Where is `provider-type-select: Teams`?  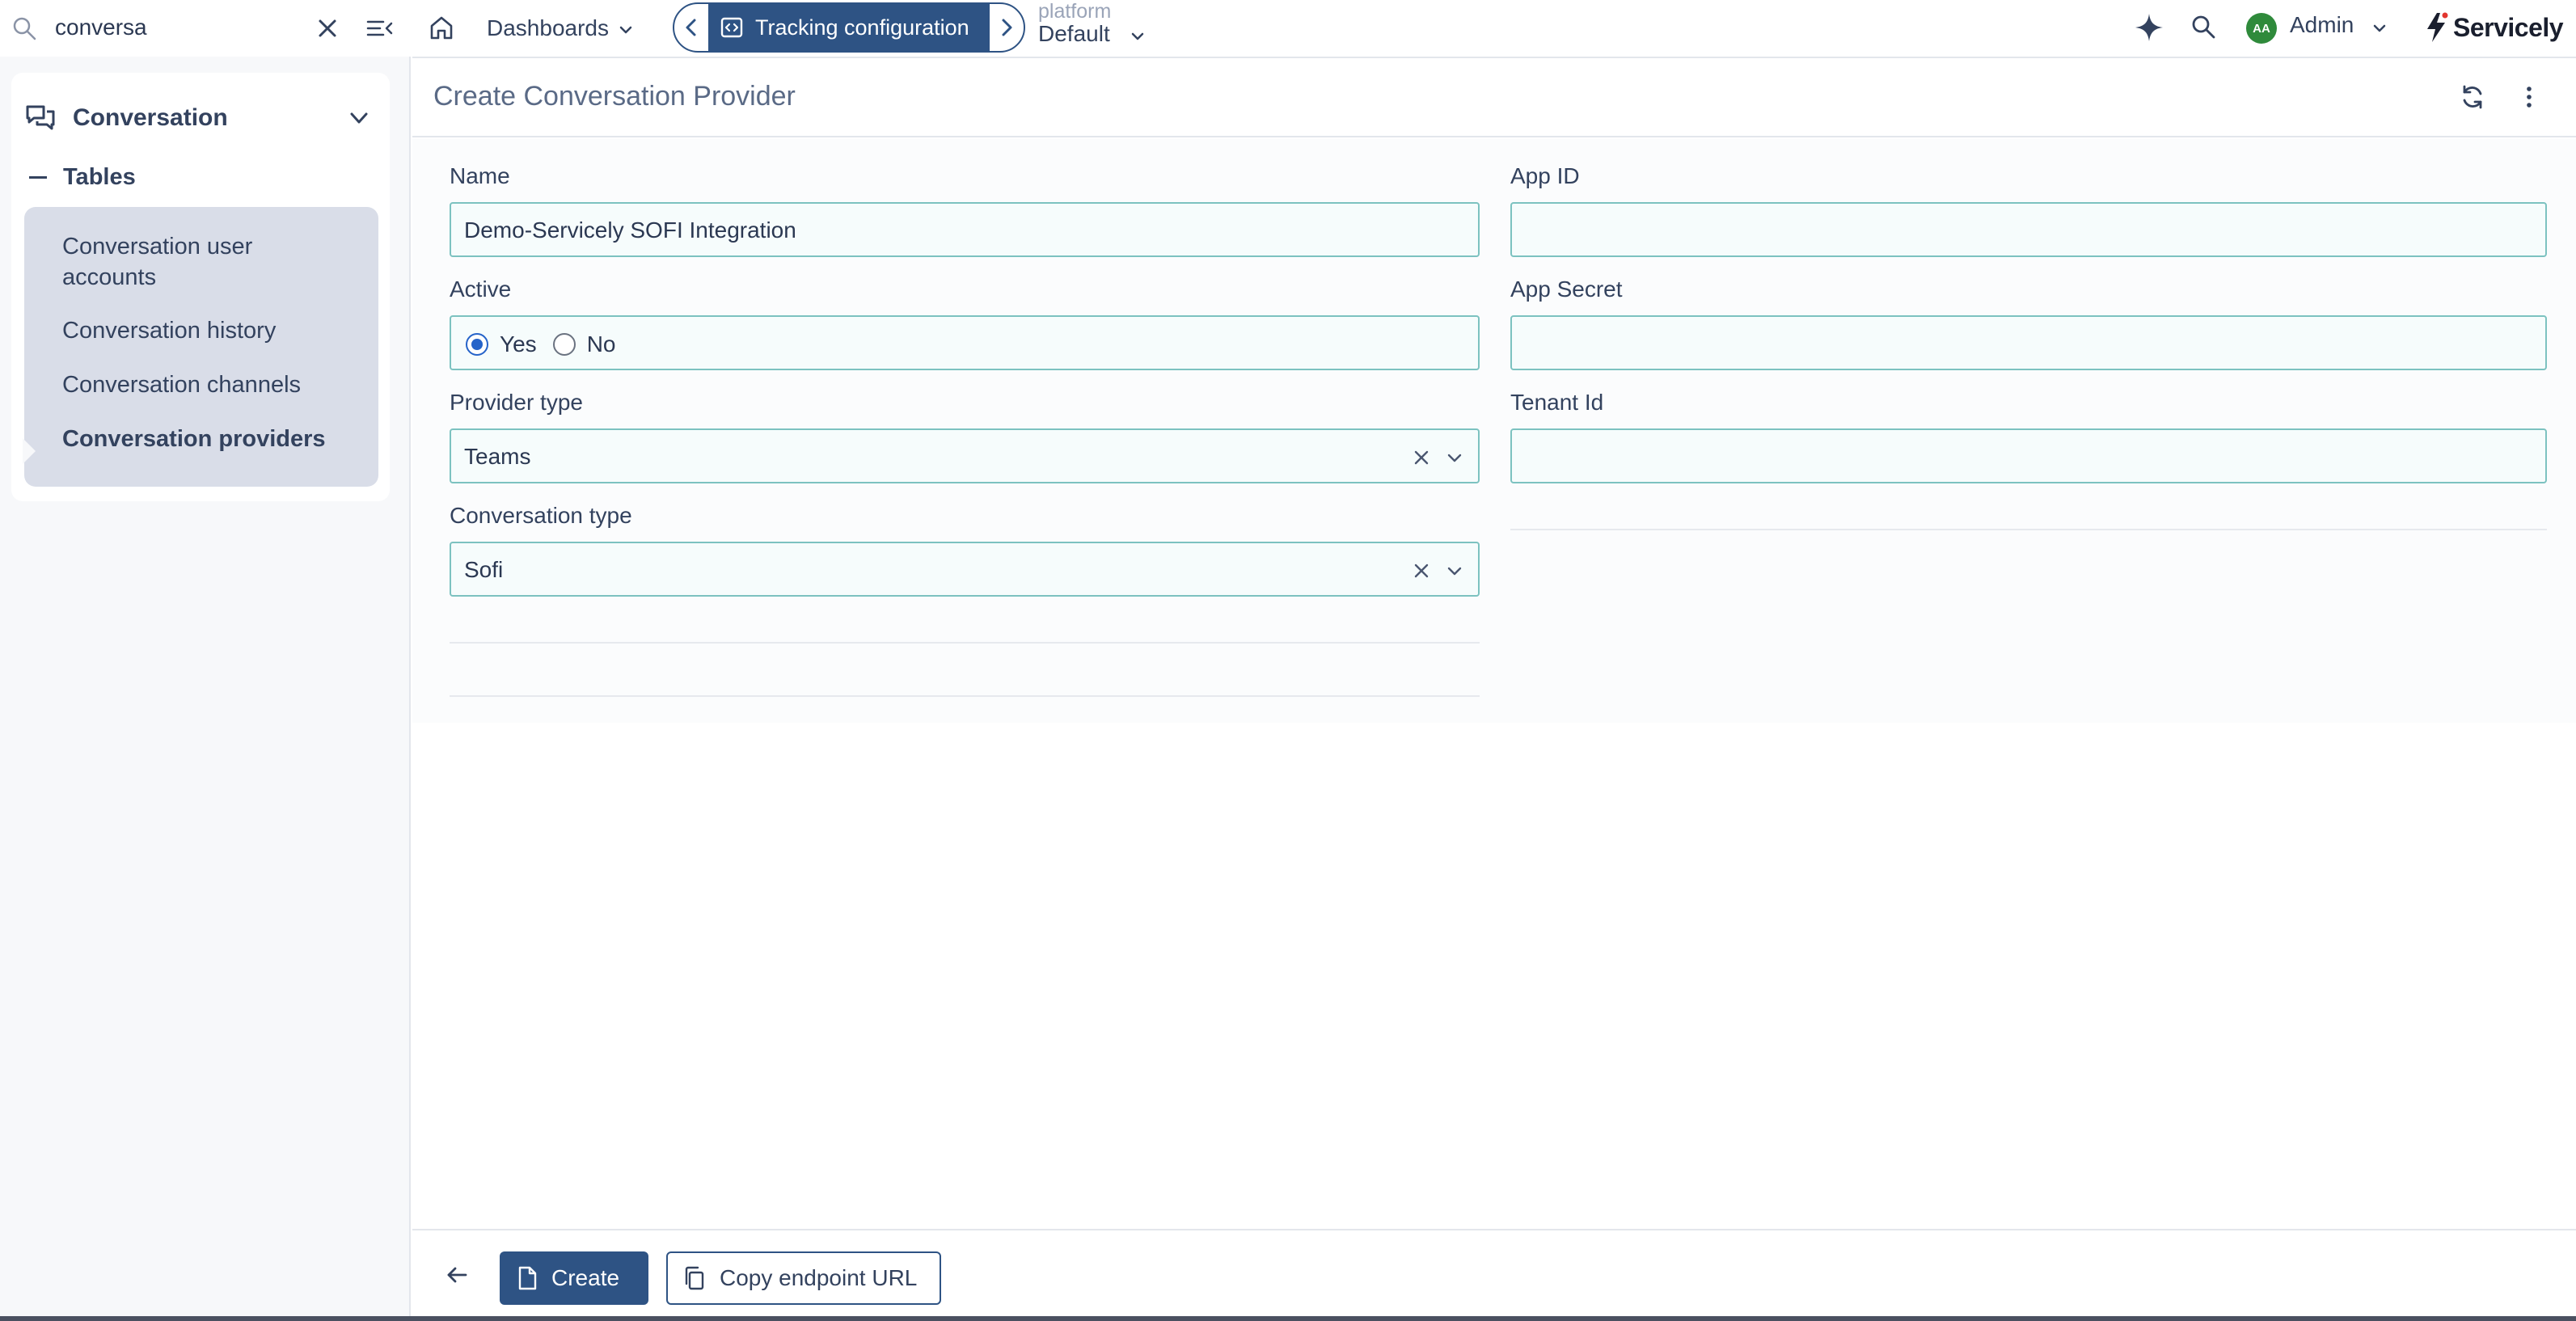
provider-type-select: Teams is located at coordinates (965, 455).